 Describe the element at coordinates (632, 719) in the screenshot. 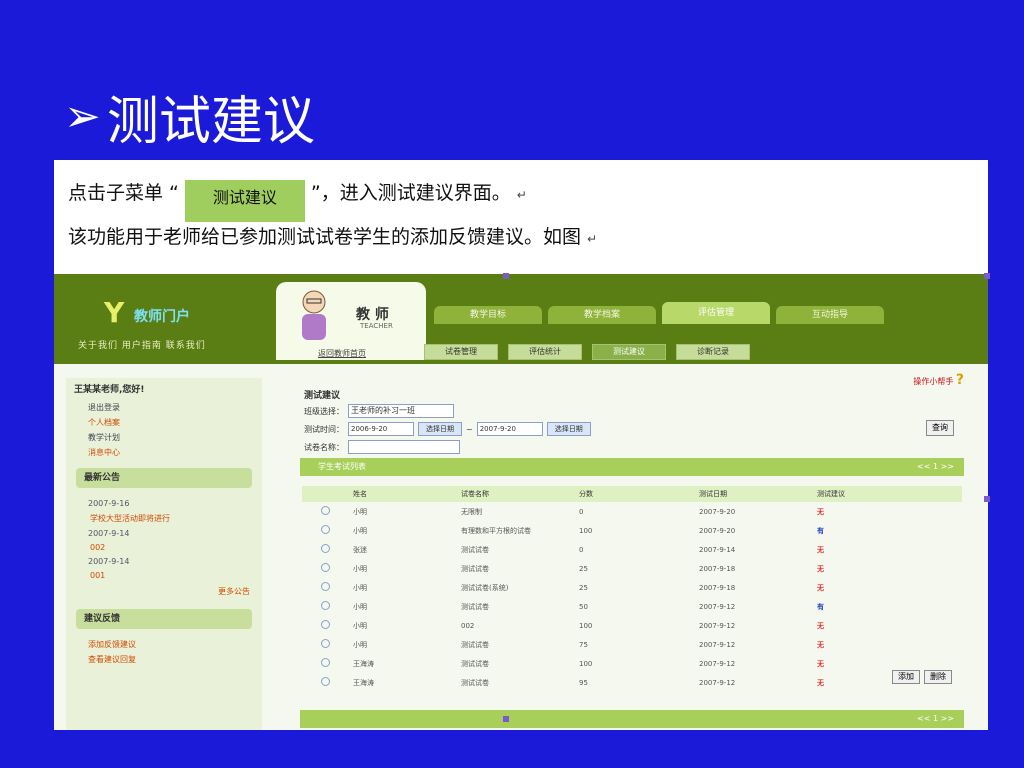

I see `list-footer-bar: << 1 >>` at that location.